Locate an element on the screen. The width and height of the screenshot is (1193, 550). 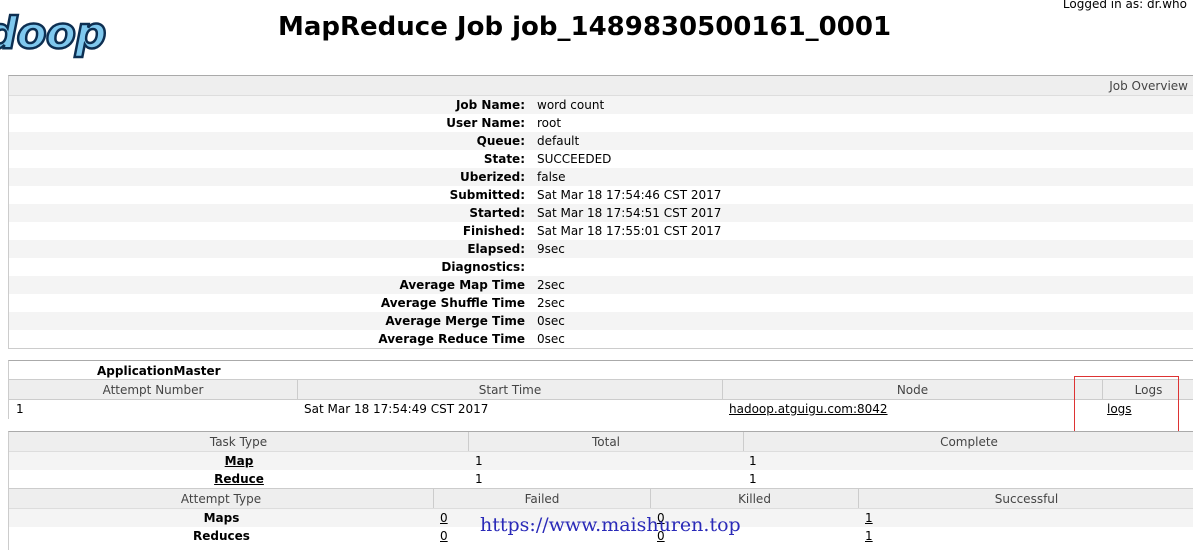
col-complete: Complete is located at coordinates (968, 441).